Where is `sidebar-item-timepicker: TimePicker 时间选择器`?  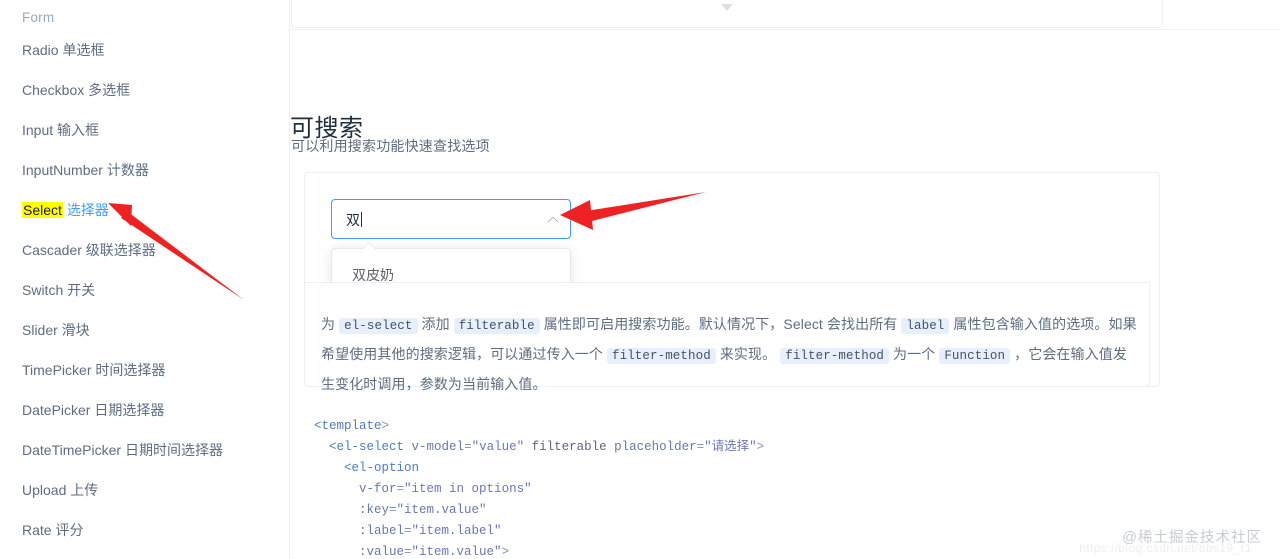
sidebar-item-timepicker: TimePicker 时间选择器 is located at coordinates (93, 370).